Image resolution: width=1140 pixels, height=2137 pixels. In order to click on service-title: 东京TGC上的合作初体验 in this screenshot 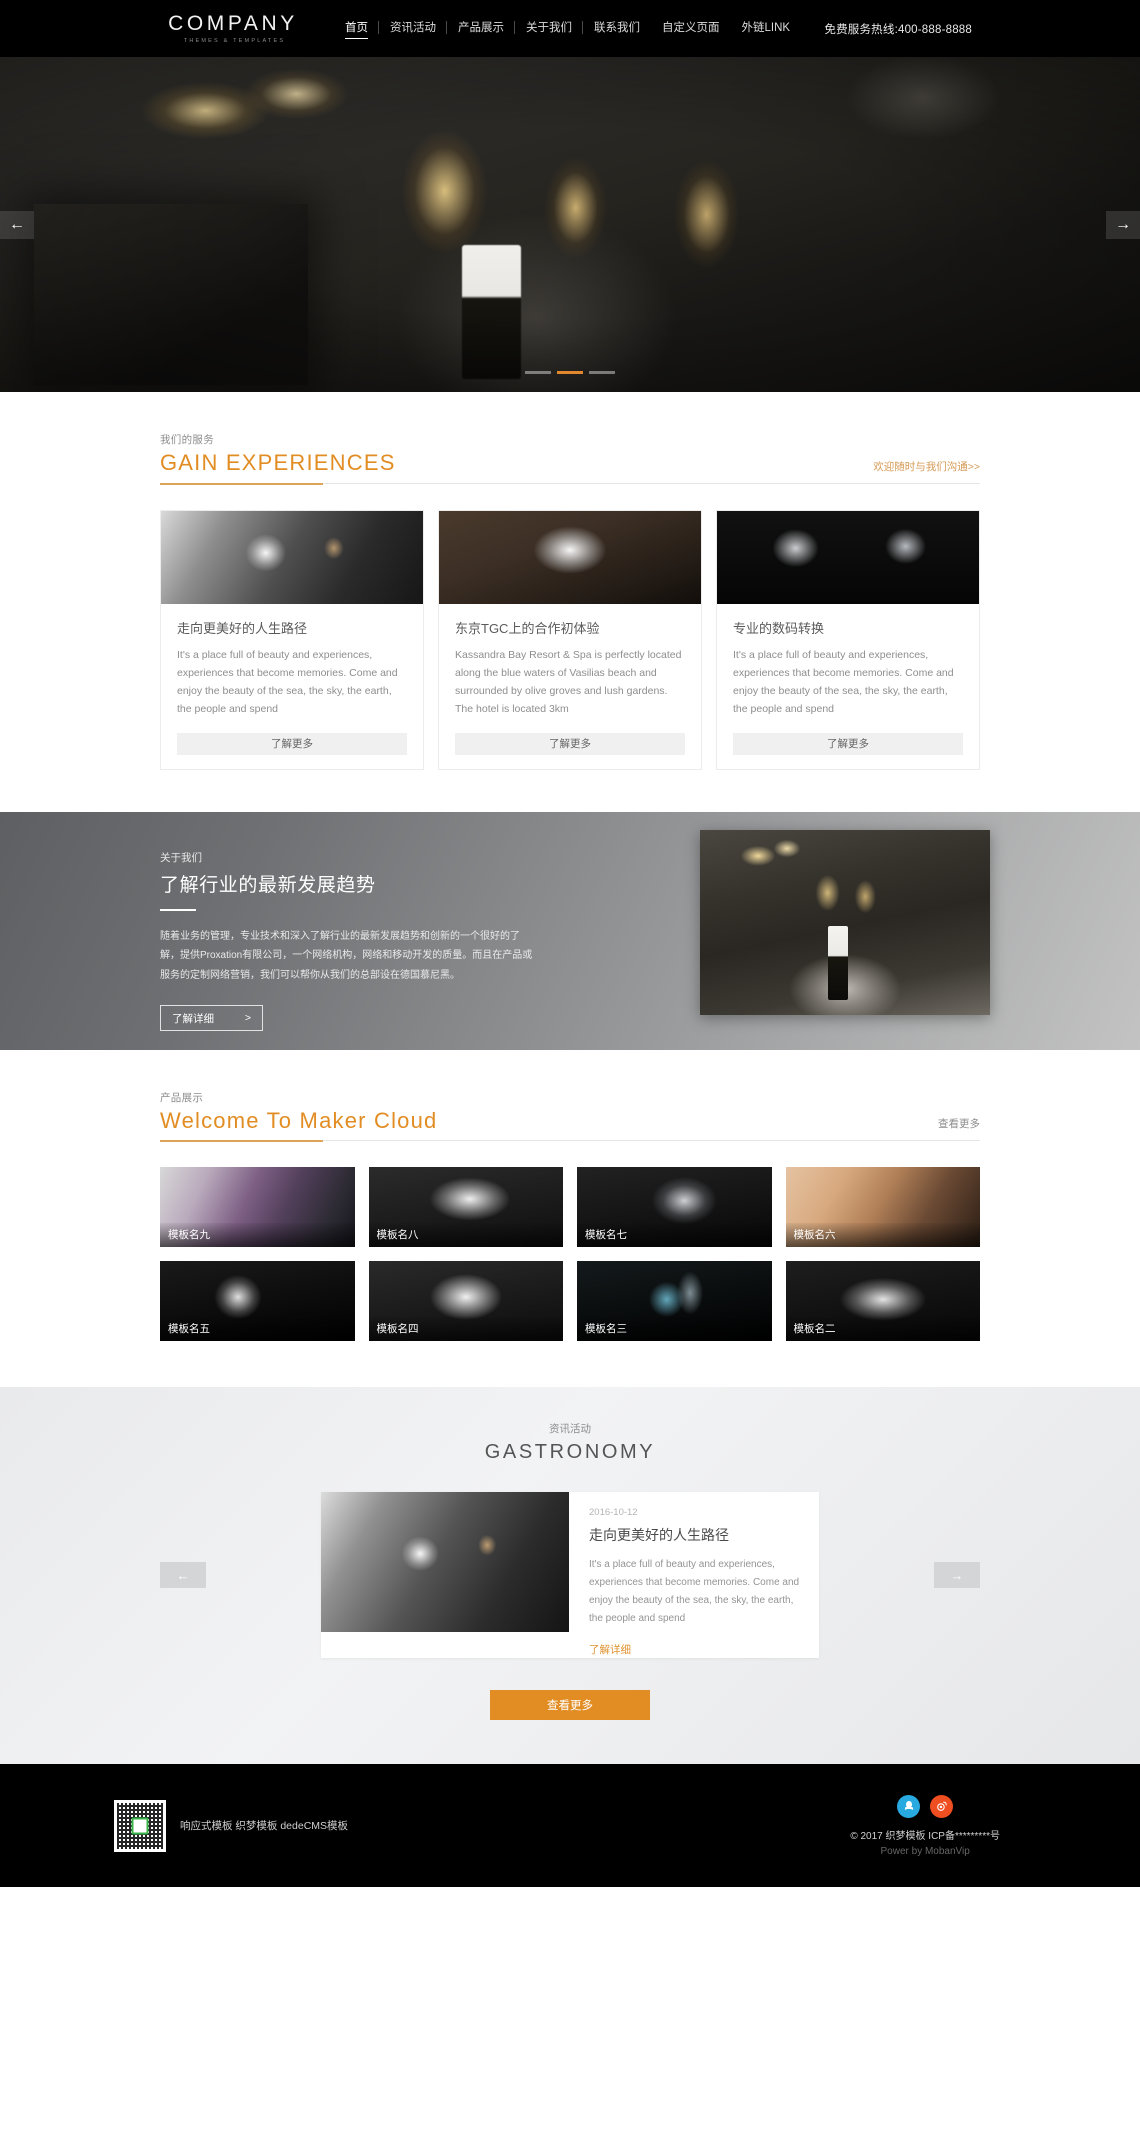, I will do `click(527, 628)`.